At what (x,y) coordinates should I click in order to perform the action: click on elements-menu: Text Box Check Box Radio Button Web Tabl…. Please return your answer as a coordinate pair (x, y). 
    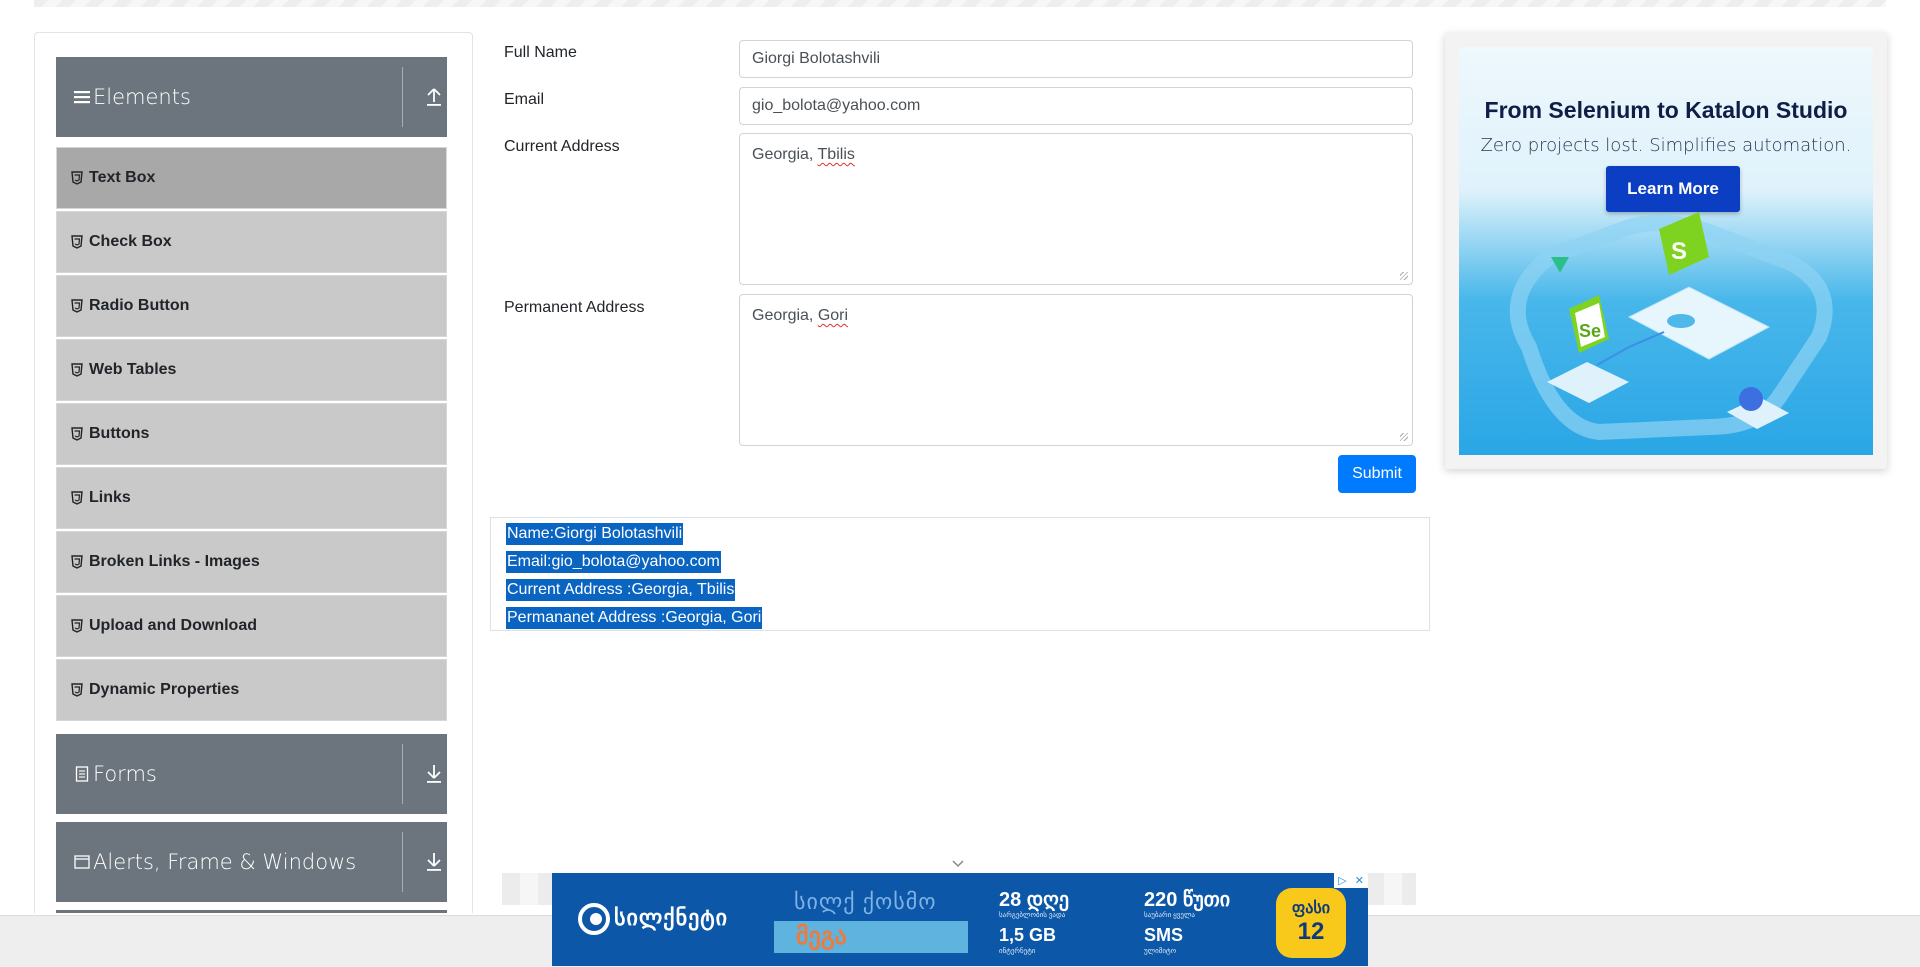
    Looking at the image, I should click on (251, 435).